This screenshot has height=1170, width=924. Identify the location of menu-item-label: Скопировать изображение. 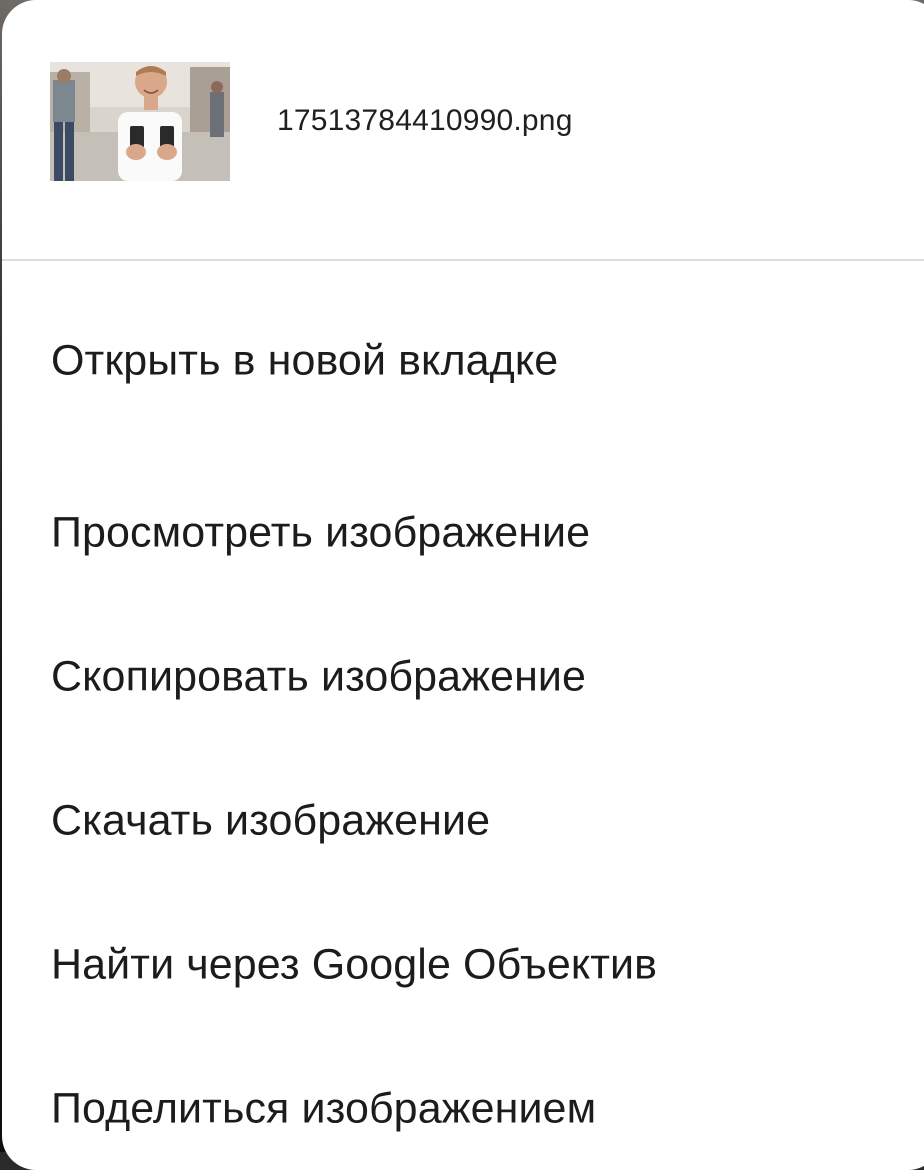
(319, 676).